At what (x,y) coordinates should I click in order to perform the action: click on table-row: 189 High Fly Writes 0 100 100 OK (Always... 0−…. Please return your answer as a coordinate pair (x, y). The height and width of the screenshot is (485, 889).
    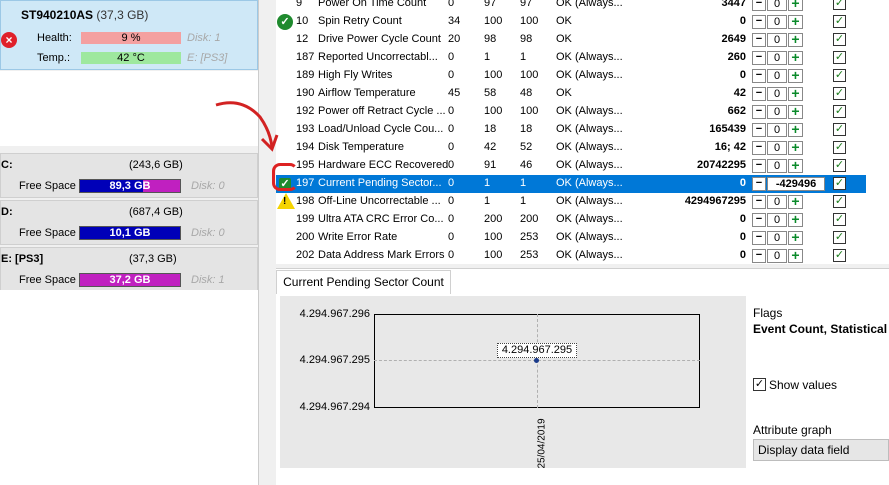
    Looking at the image, I should click on (571, 76).